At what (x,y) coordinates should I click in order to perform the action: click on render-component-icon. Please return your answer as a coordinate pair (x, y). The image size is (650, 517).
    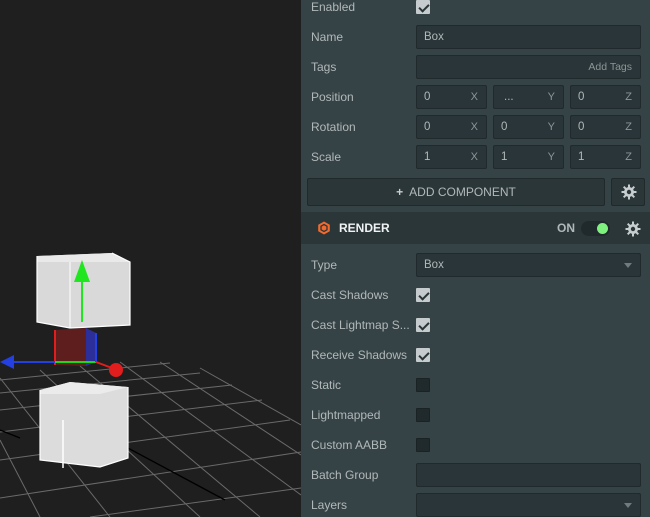
    Looking at the image, I should click on (324, 228).